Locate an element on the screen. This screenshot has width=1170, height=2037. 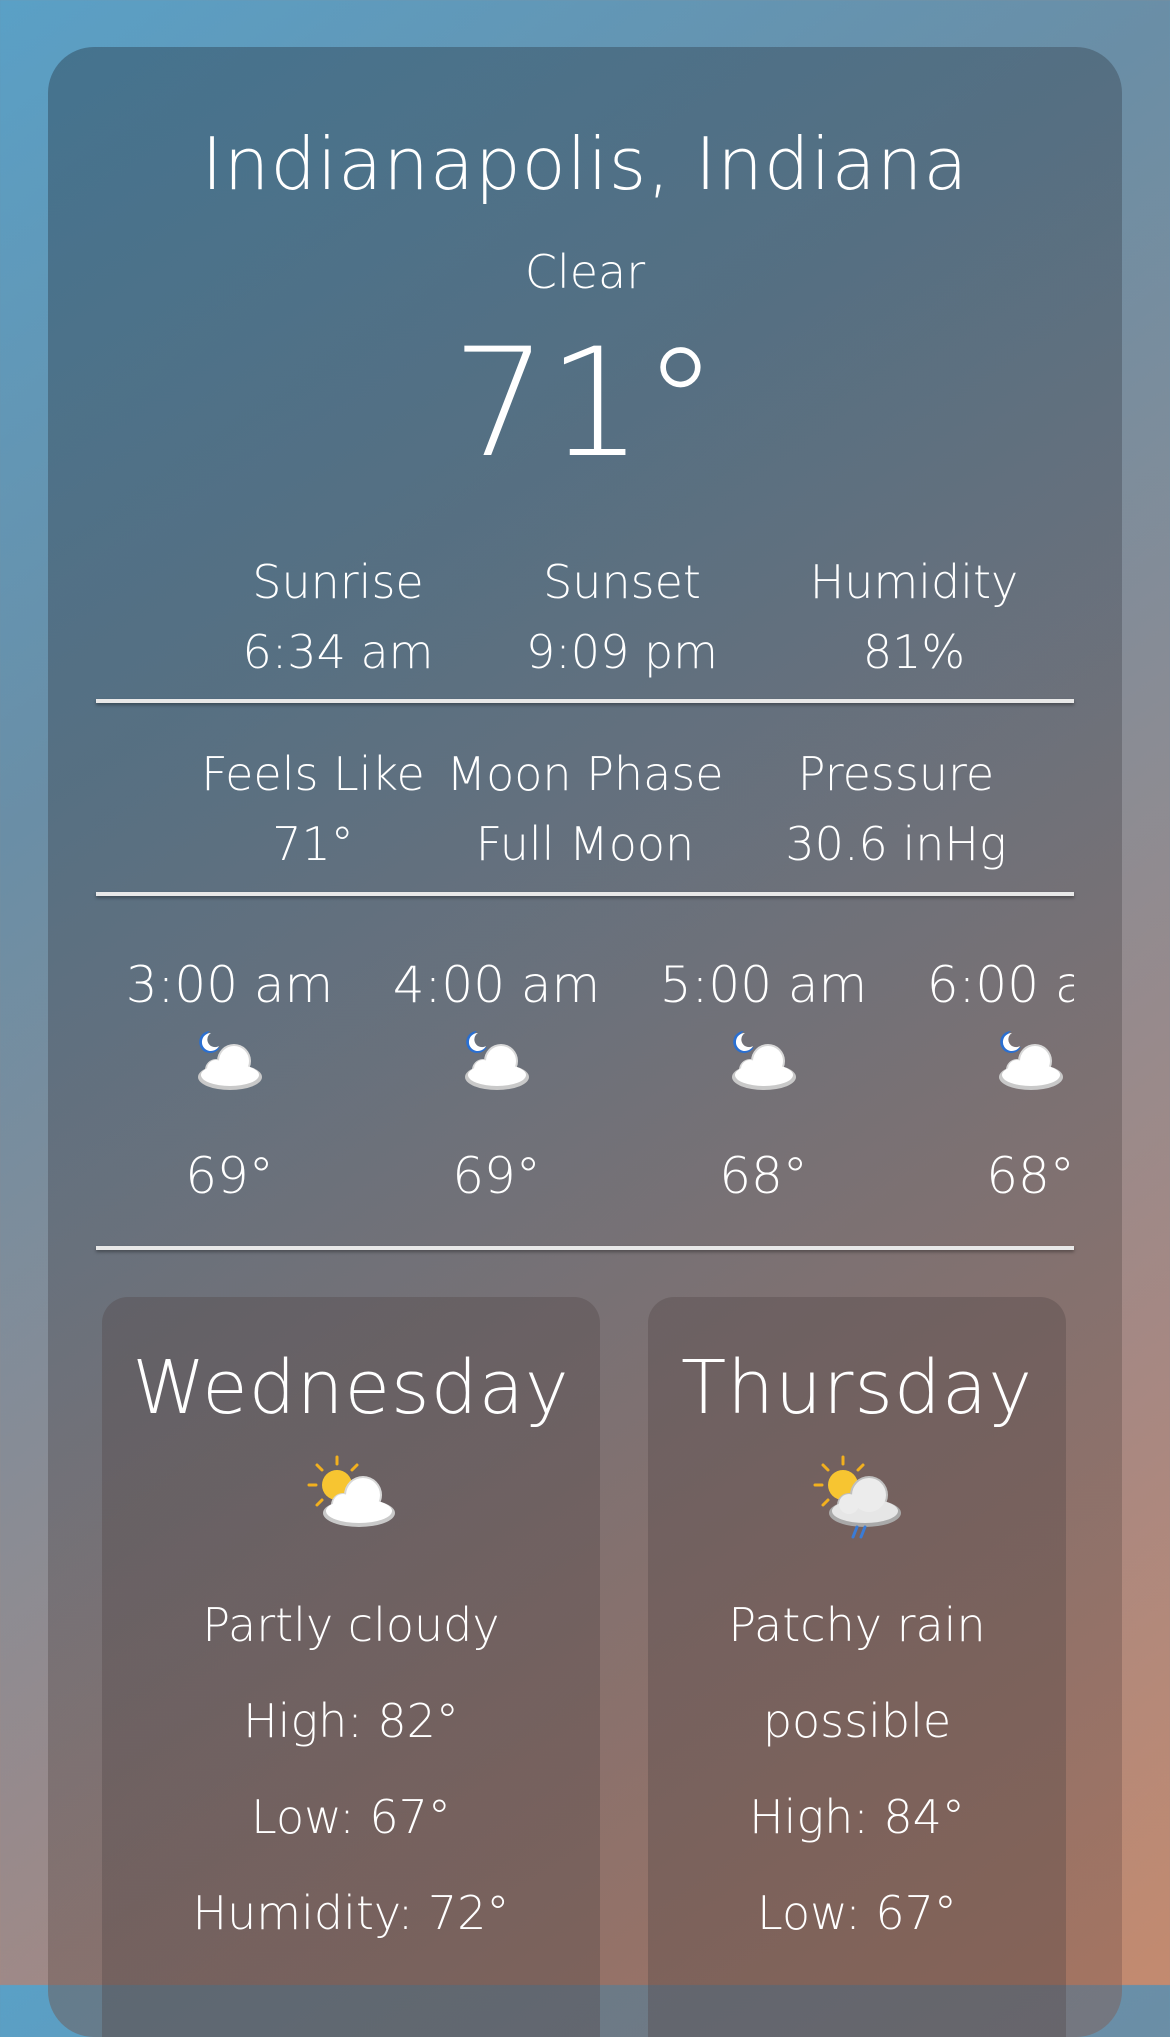
humidity-stat: Humidity 81% is located at coordinates (914, 617).